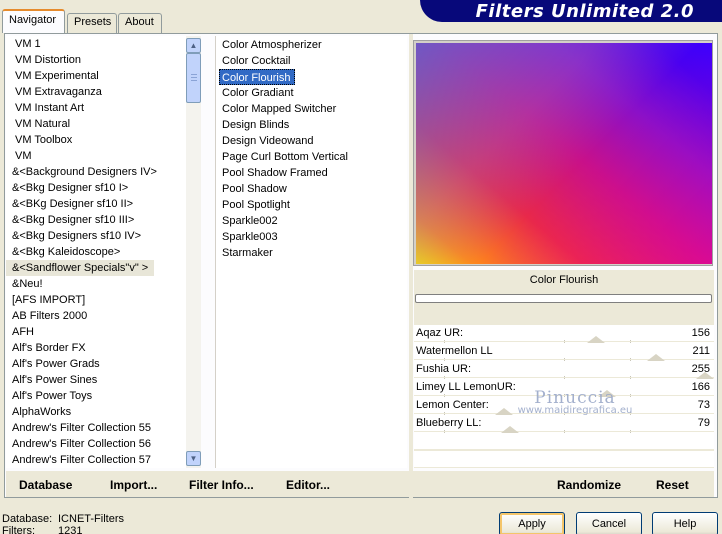 Image resolution: width=722 pixels, height=534 pixels. I want to click on category-scrollbar: ▲ ▼, so click(193, 252).